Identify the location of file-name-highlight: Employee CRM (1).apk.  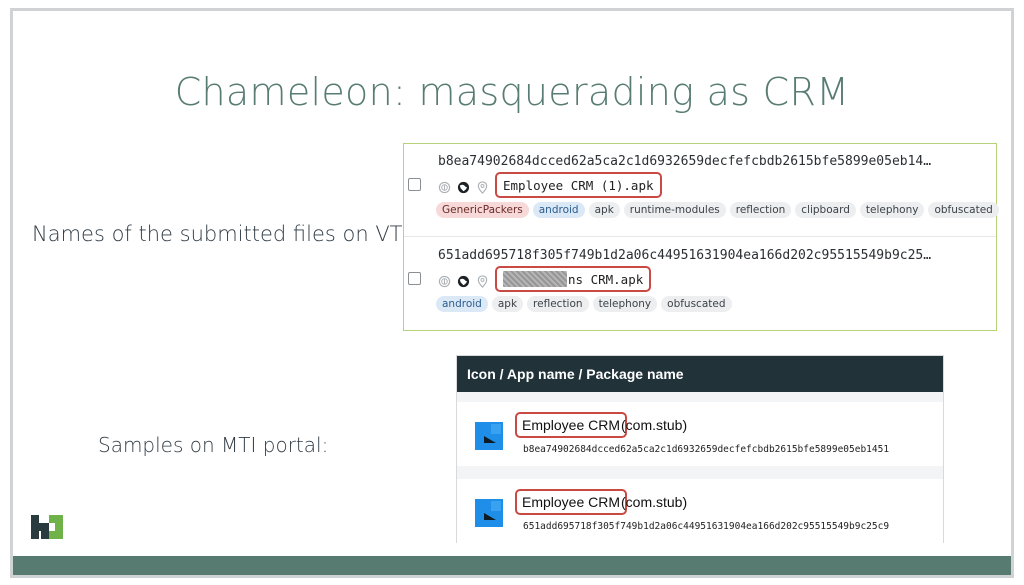
(578, 185).